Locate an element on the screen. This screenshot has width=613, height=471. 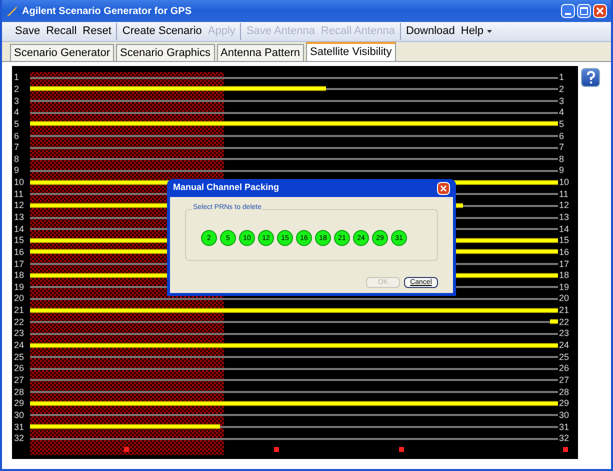
help-button is located at coordinates (590, 77).